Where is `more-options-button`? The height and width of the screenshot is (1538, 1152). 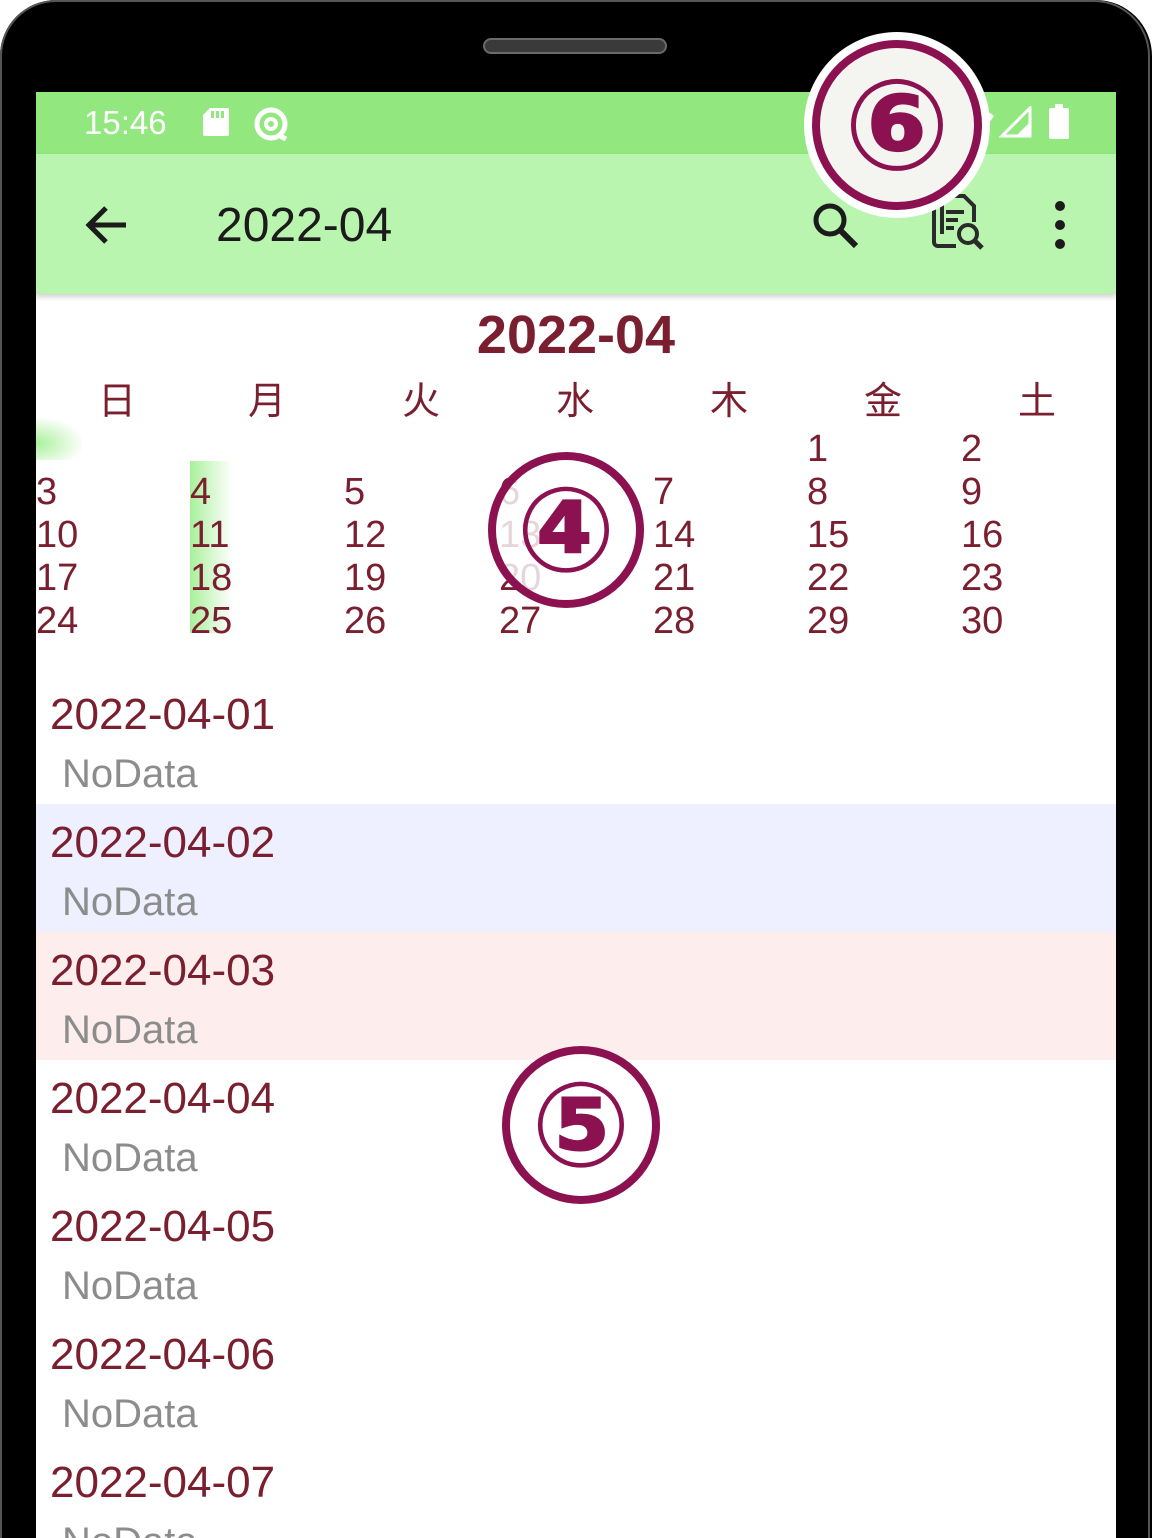 more-options-button is located at coordinates (1060, 225).